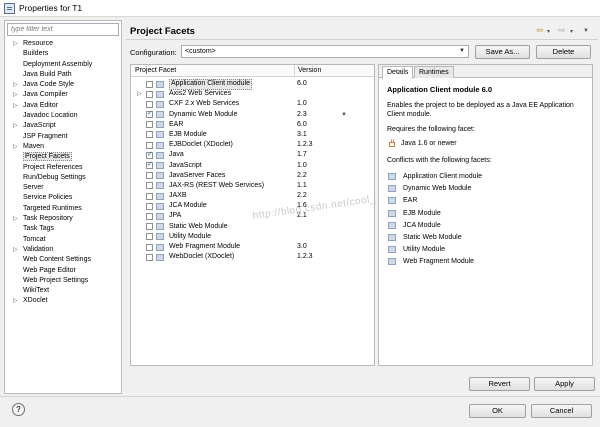 The width and height of the screenshot is (600, 427). Describe the element at coordinates (252, 227) in the screenshot. I see `facet-row: Static Web Module` at that location.